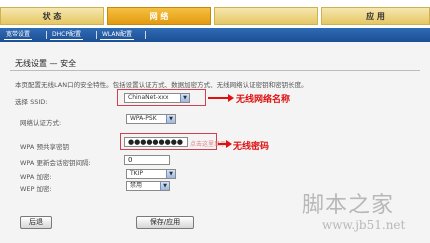 This screenshot has width=430, height=243. What do you see at coordinates (143, 118) in the screenshot?
I see `auth-selected-value: WPA-PSK` at bounding box center [143, 118].